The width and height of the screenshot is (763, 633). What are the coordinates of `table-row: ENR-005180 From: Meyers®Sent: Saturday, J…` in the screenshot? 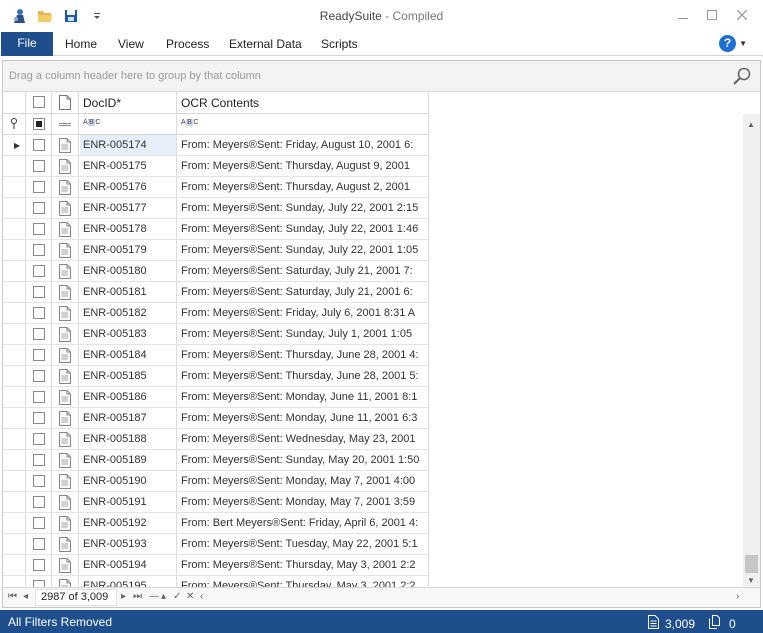 It's located at (216, 271).